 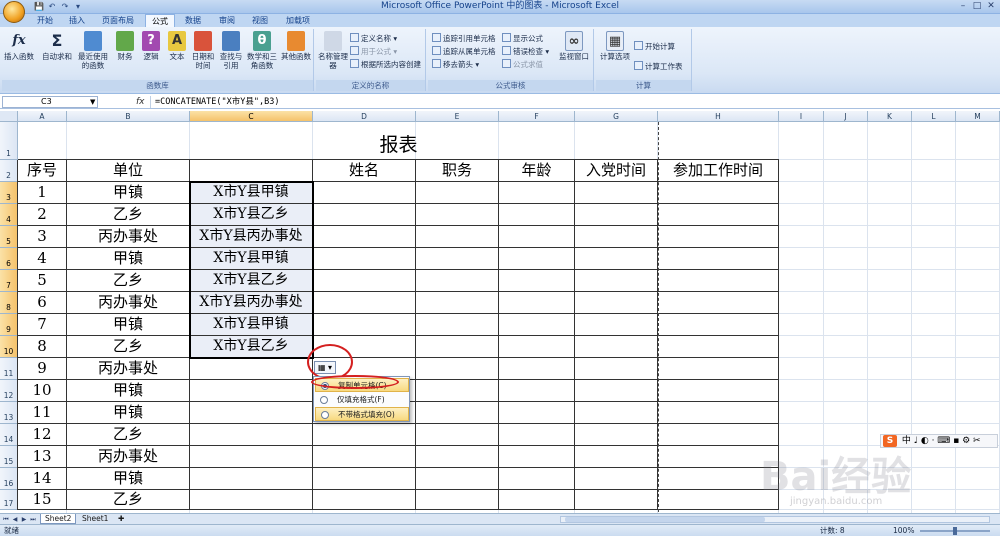 I want to click on report-title: 报表, so click(x=398, y=145).